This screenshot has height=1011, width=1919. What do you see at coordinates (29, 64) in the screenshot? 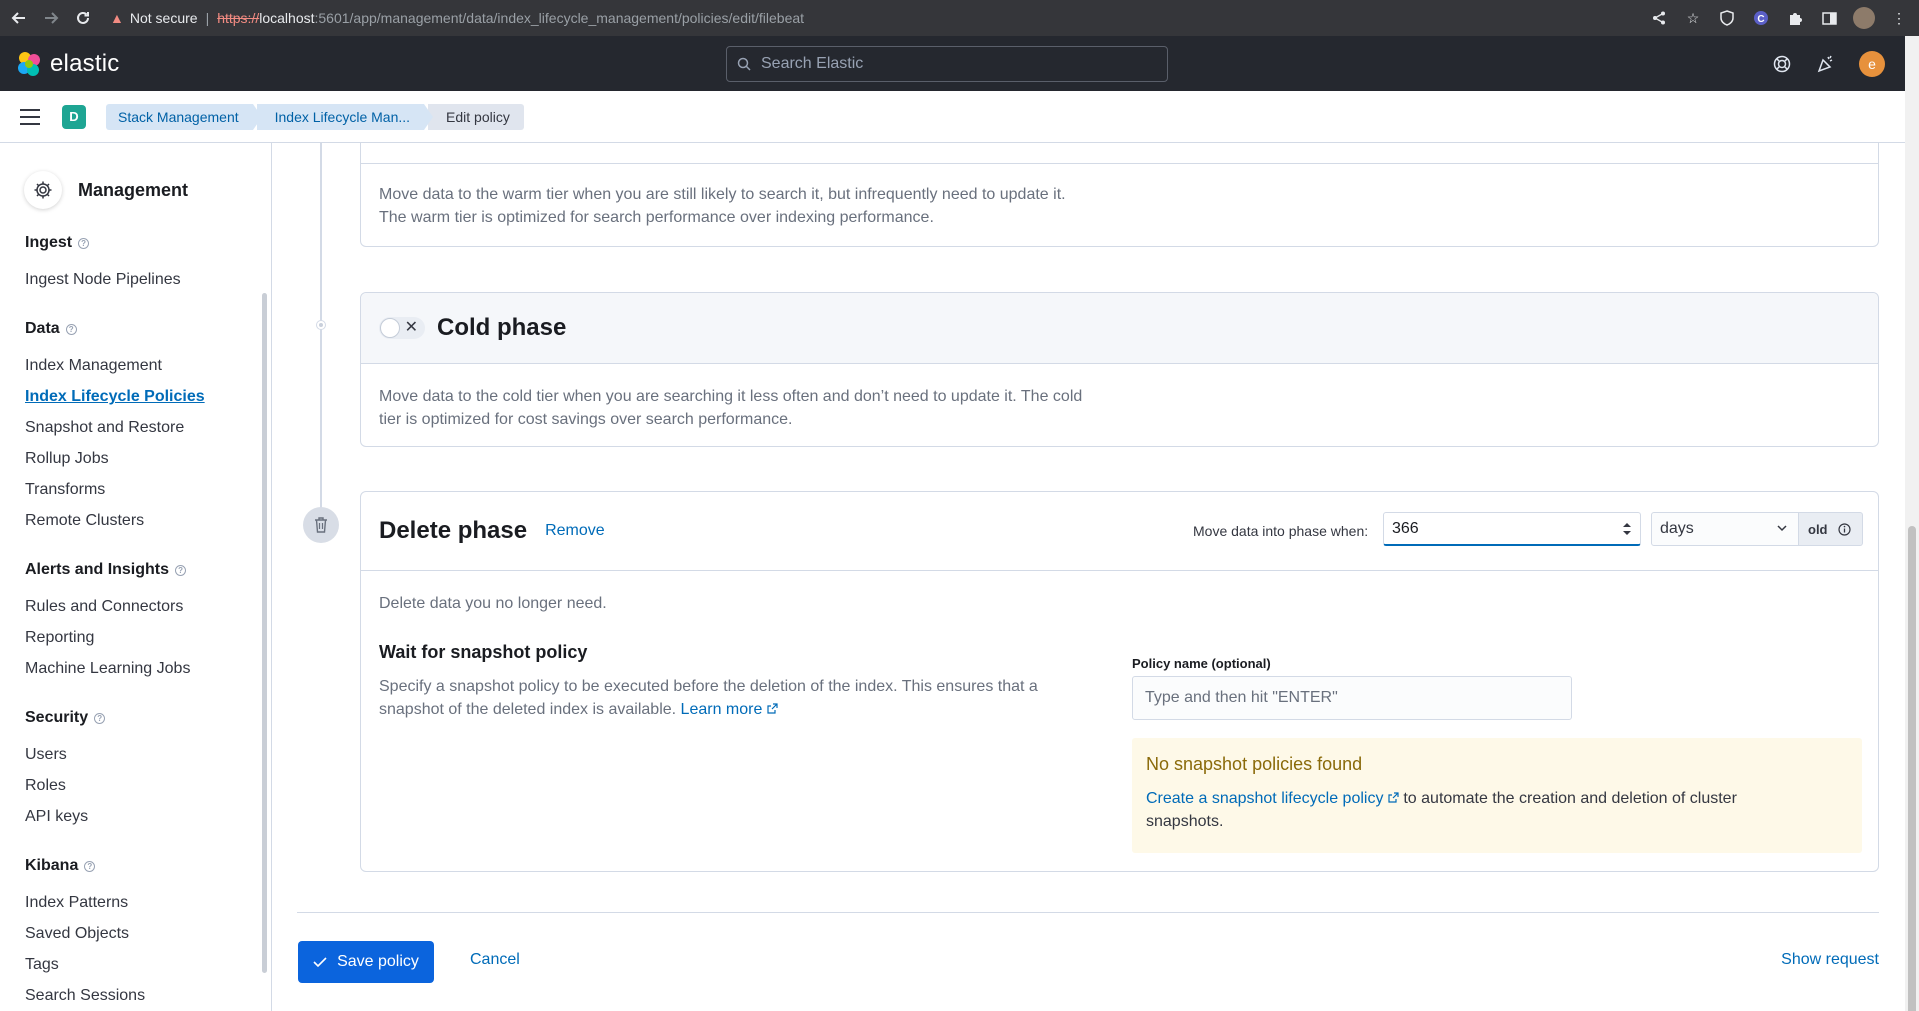
I see `elastic-logo-mark-icon` at bounding box center [29, 64].